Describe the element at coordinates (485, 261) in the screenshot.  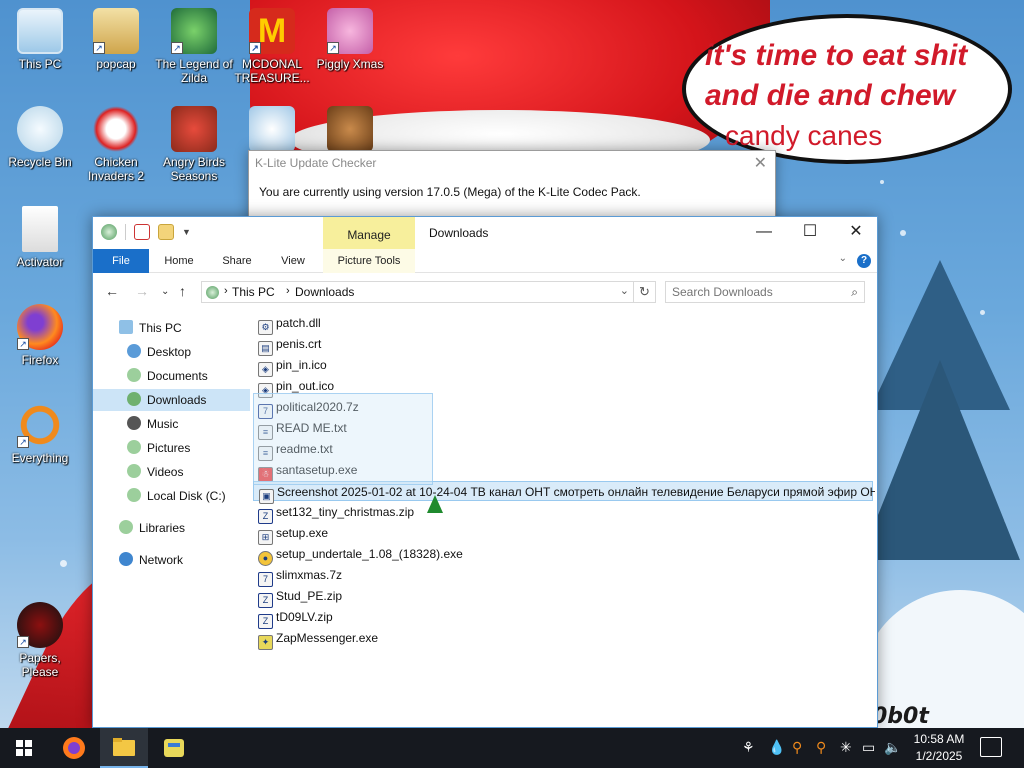
I see `ribbon-tabs: File Home Share View Picture Tools ⌄ ?` at that location.